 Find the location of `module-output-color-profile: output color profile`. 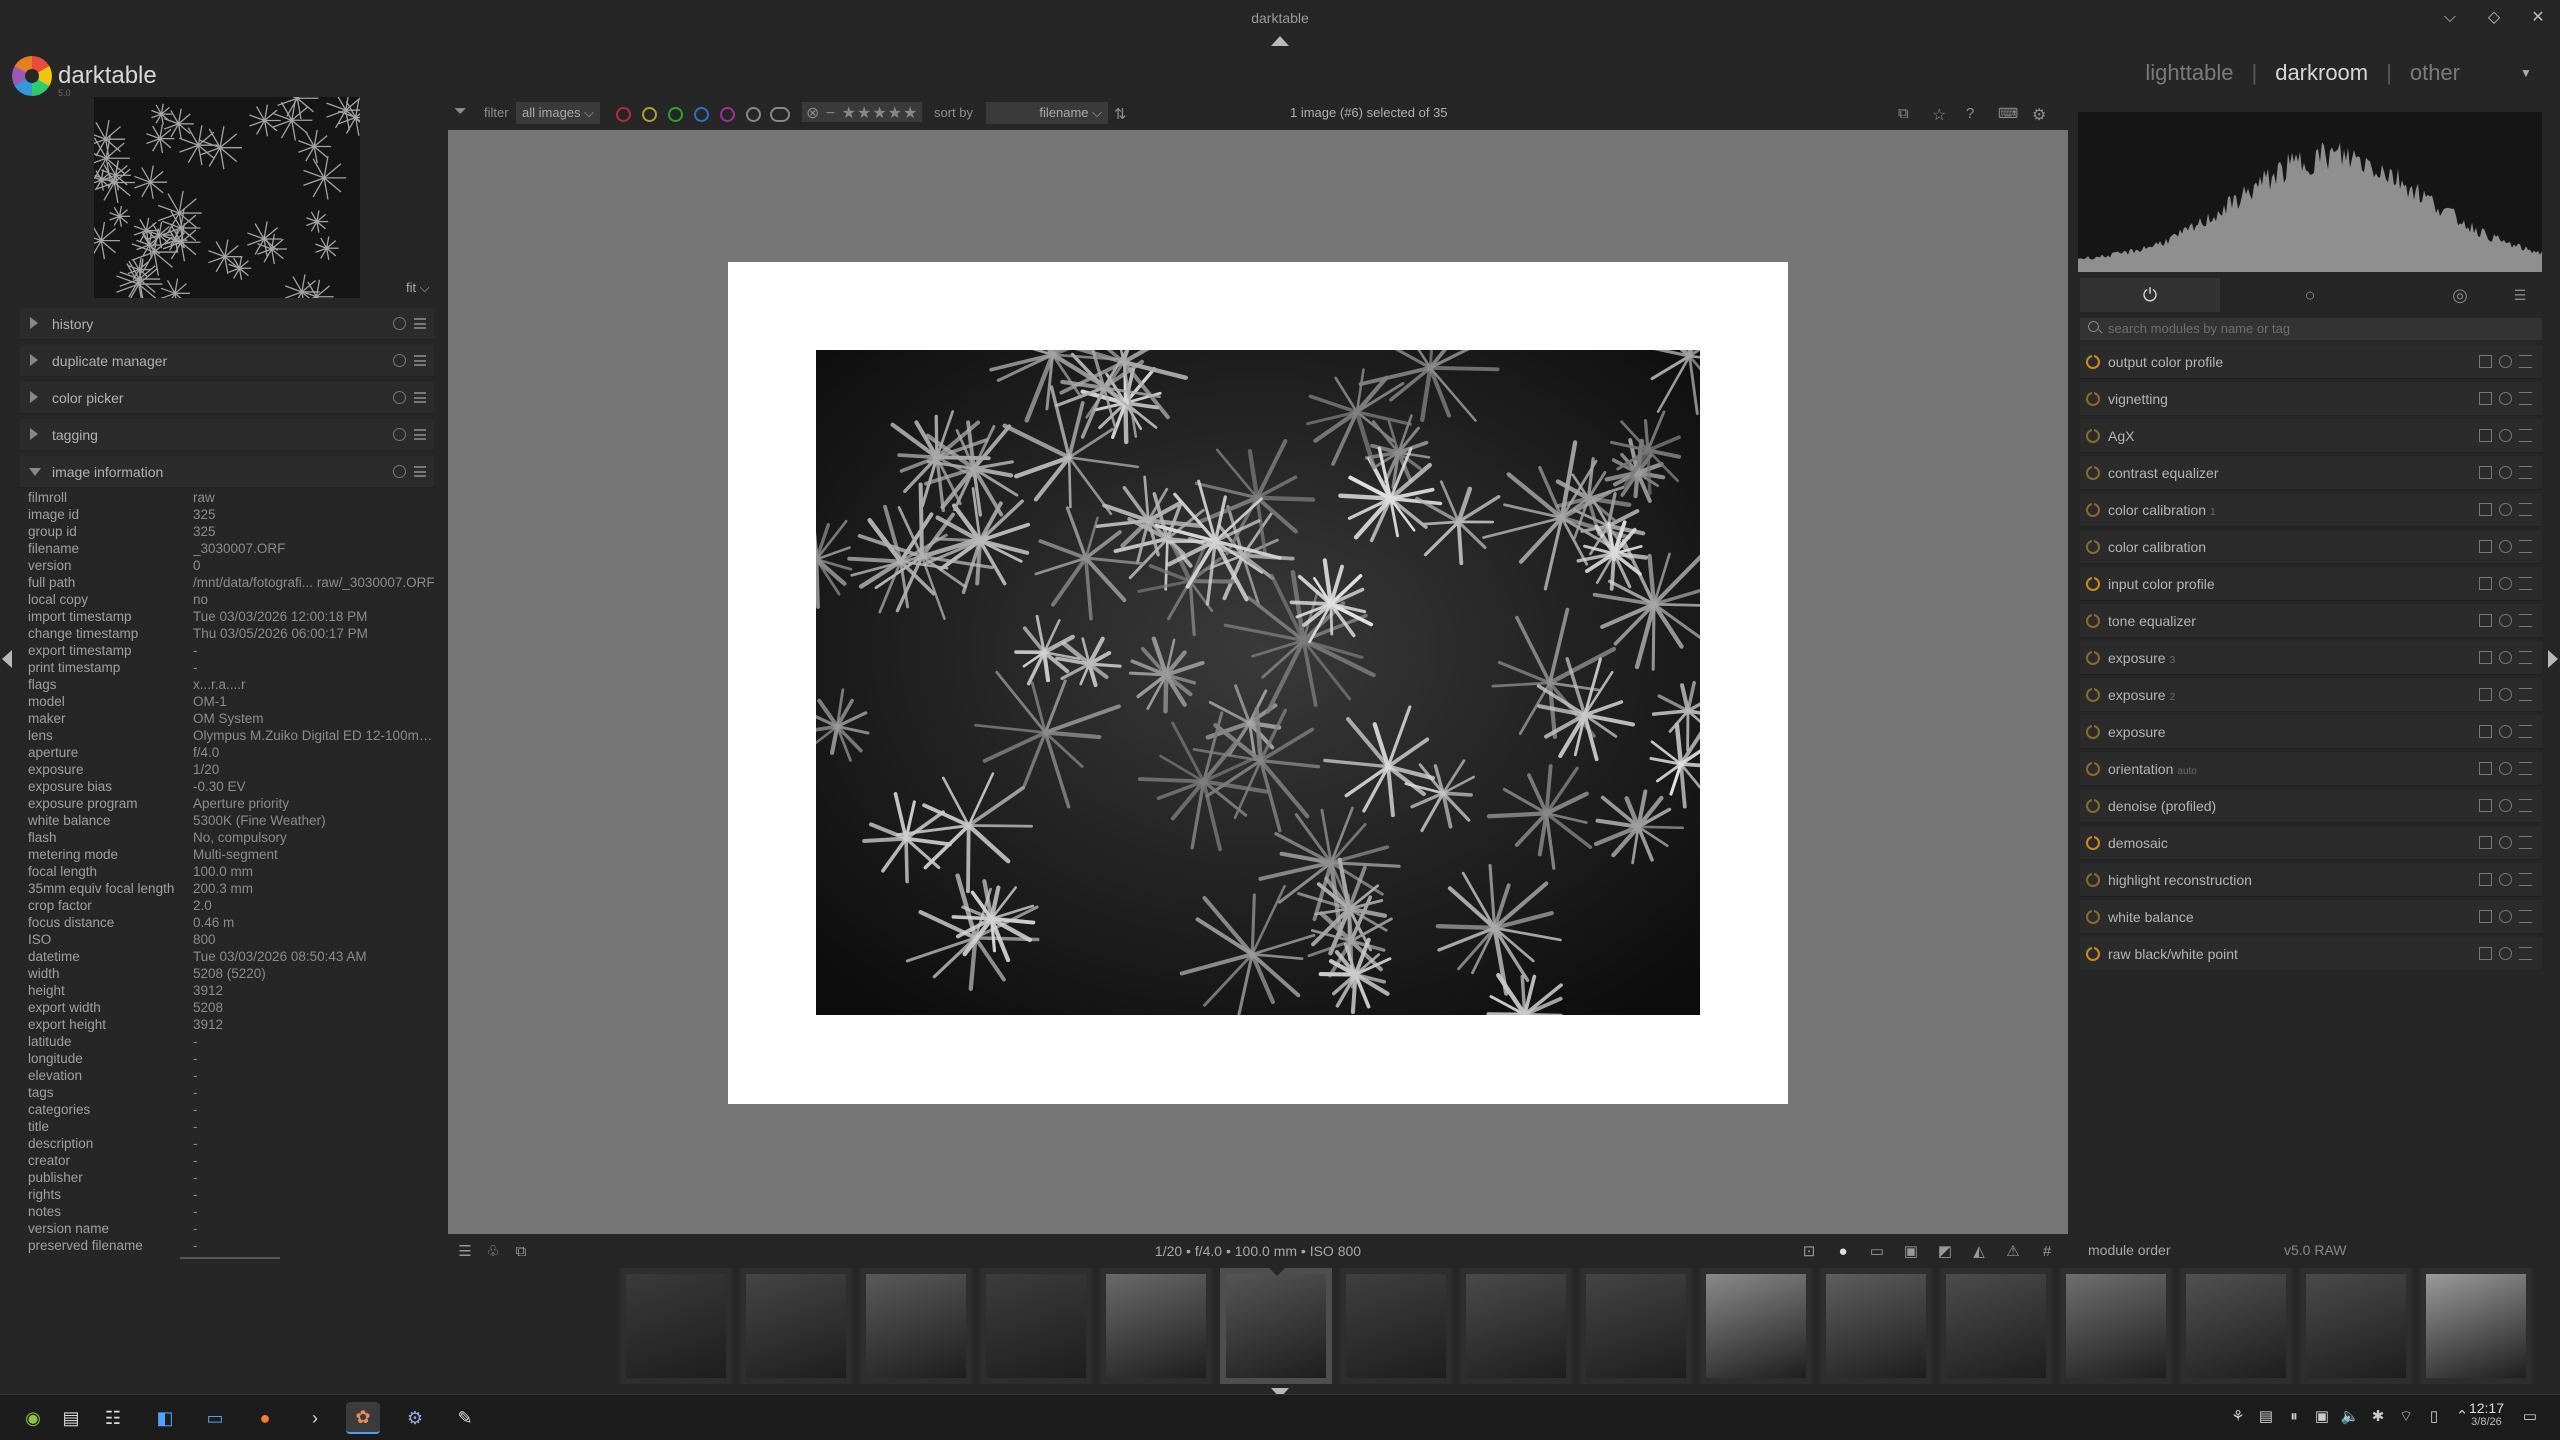

module-output-color-profile: output color profile is located at coordinates (2311, 362).